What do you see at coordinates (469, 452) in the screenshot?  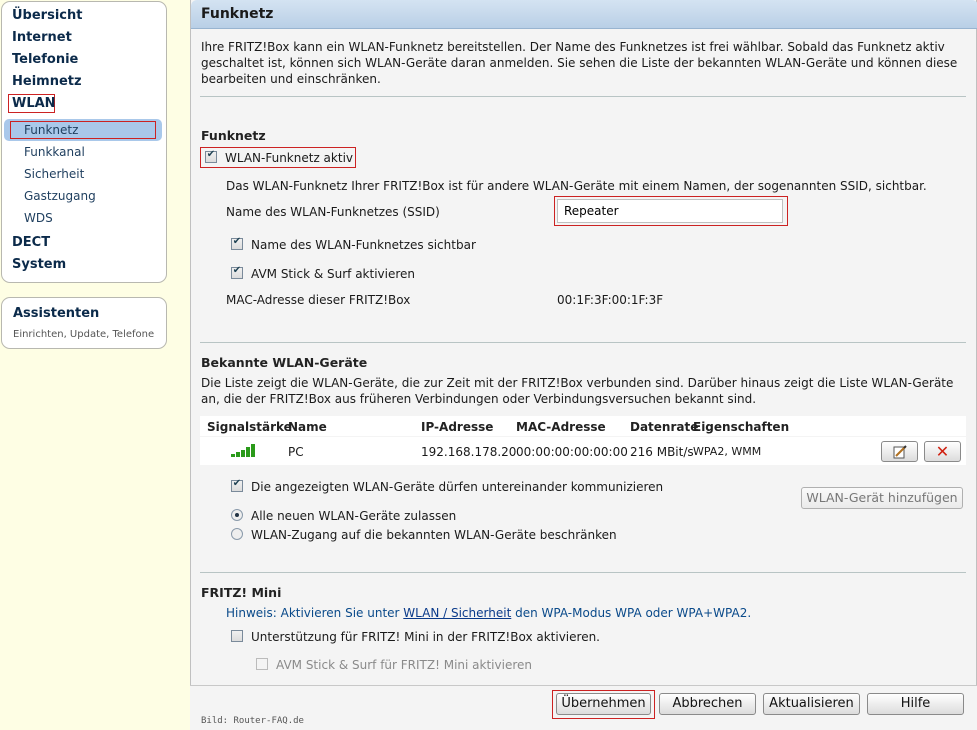 I see `device-ip: 192.168.178.20` at bounding box center [469, 452].